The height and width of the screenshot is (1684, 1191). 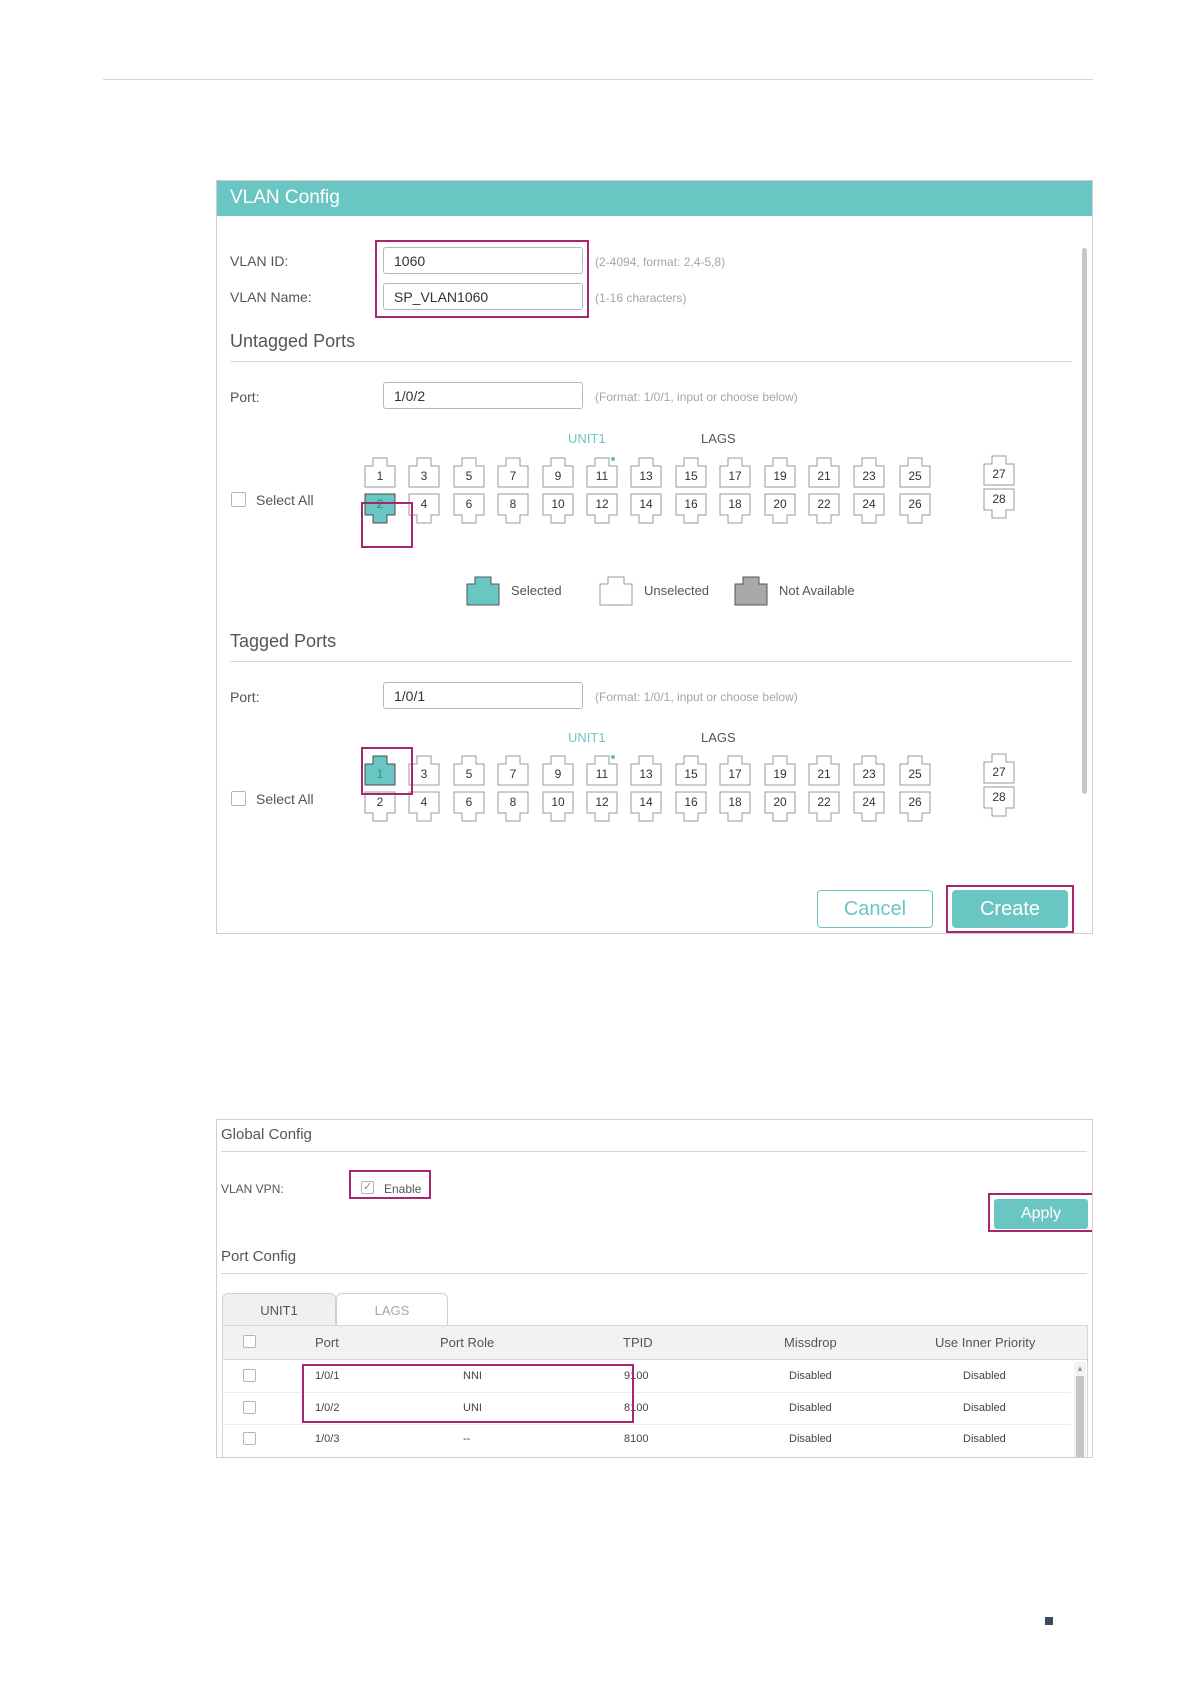 I want to click on port-number: 15, so click(x=691, y=476).